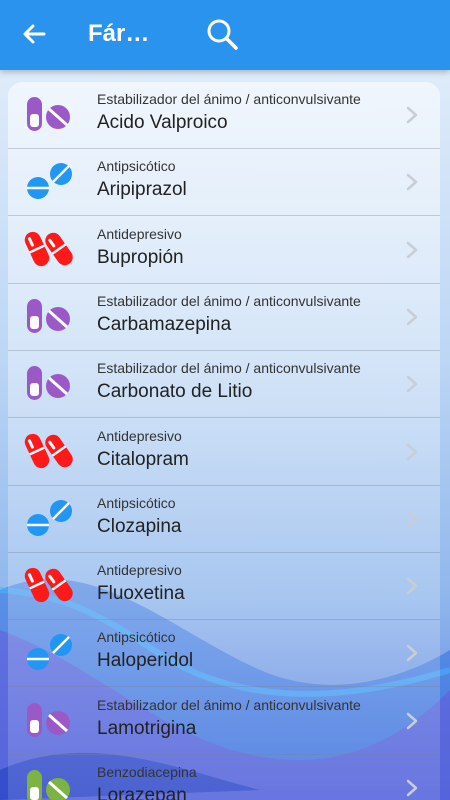 The width and height of the screenshot is (450, 800). Describe the element at coordinates (34, 34) in the screenshot. I see `arrow-left-icon` at that location.